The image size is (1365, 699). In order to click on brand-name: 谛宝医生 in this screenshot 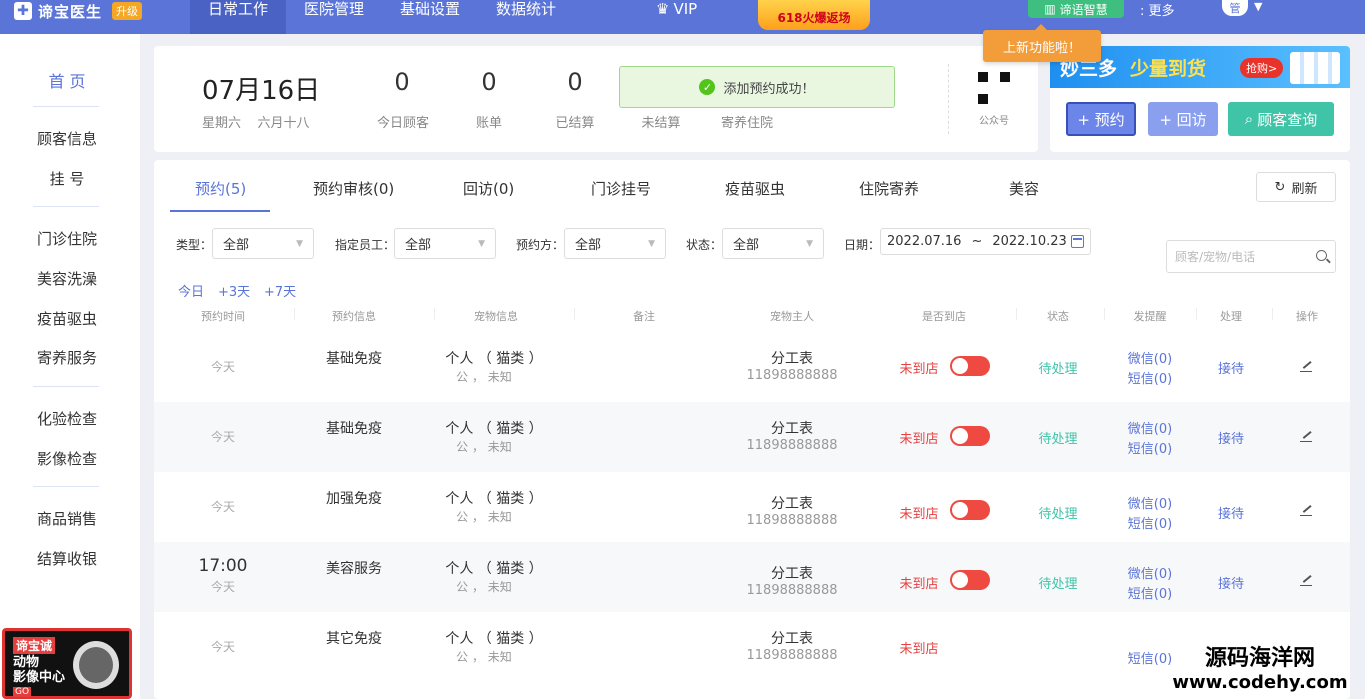, I will do `click(70, 11)`.